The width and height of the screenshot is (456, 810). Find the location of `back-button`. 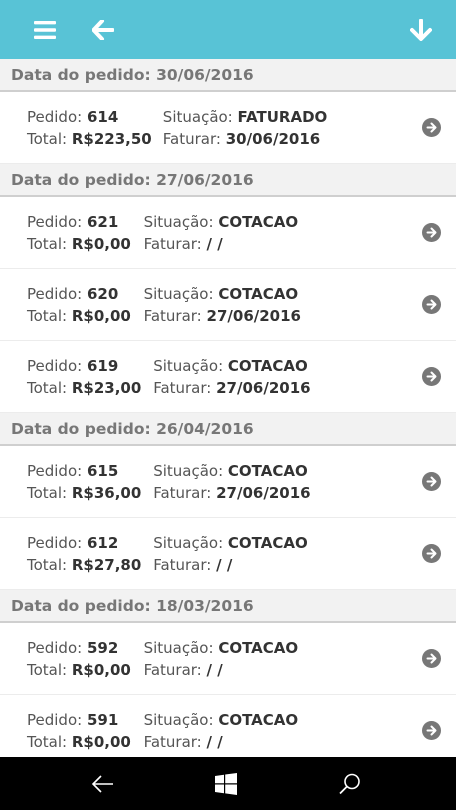

back-button is located at coordinates (103, 29).